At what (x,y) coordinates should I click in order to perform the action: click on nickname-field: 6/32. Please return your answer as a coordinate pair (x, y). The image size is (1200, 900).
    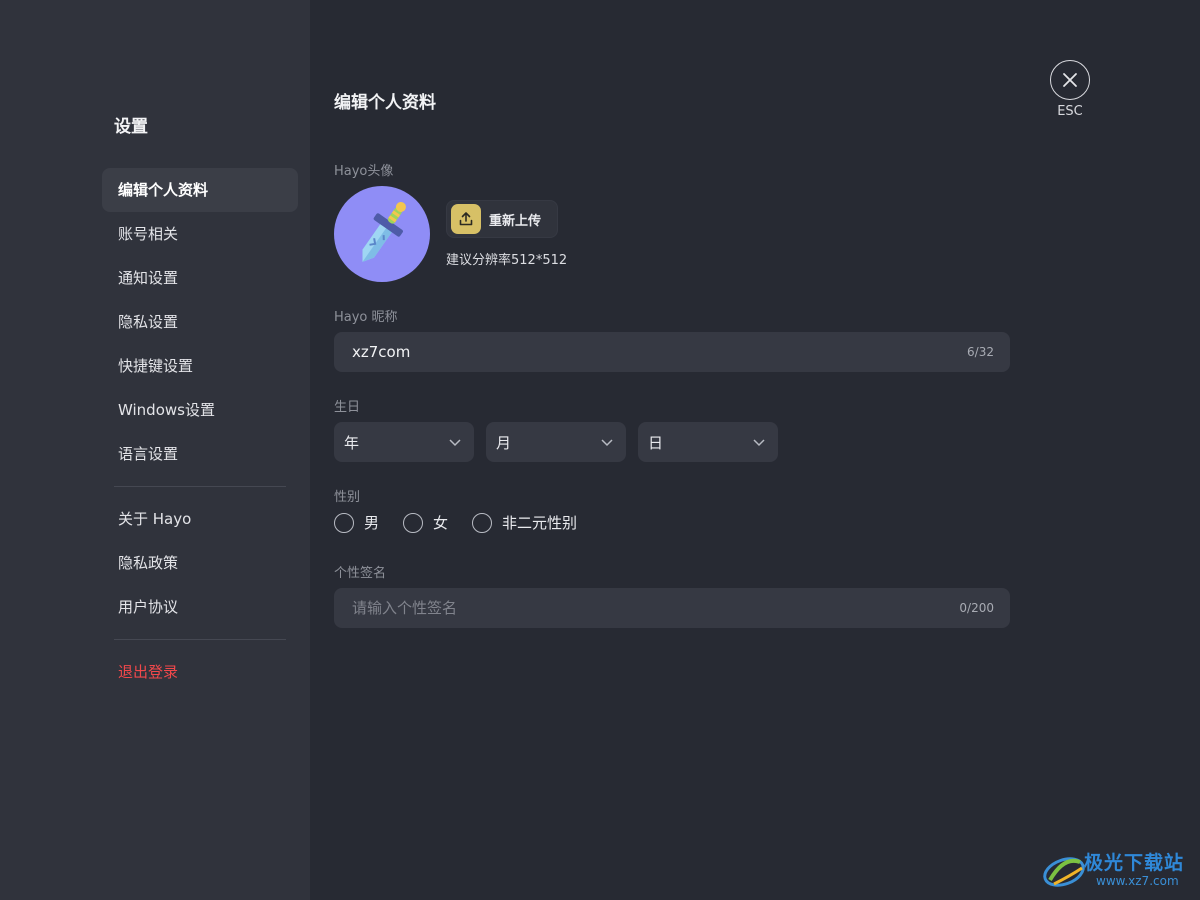
    Looking at the image, I should click on (672, 352).